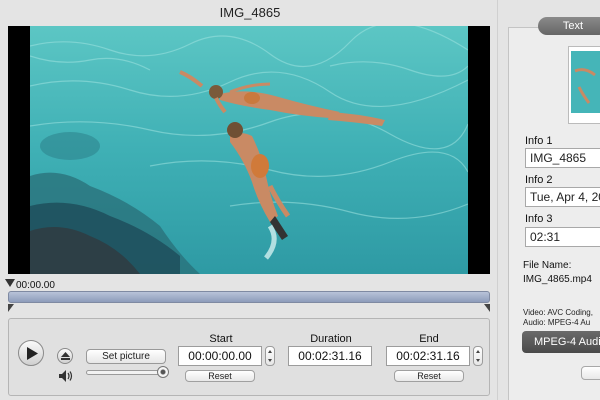 This screenshot has height=400, width=600. I want to click on poster-thumbnail, so click(584, 85).